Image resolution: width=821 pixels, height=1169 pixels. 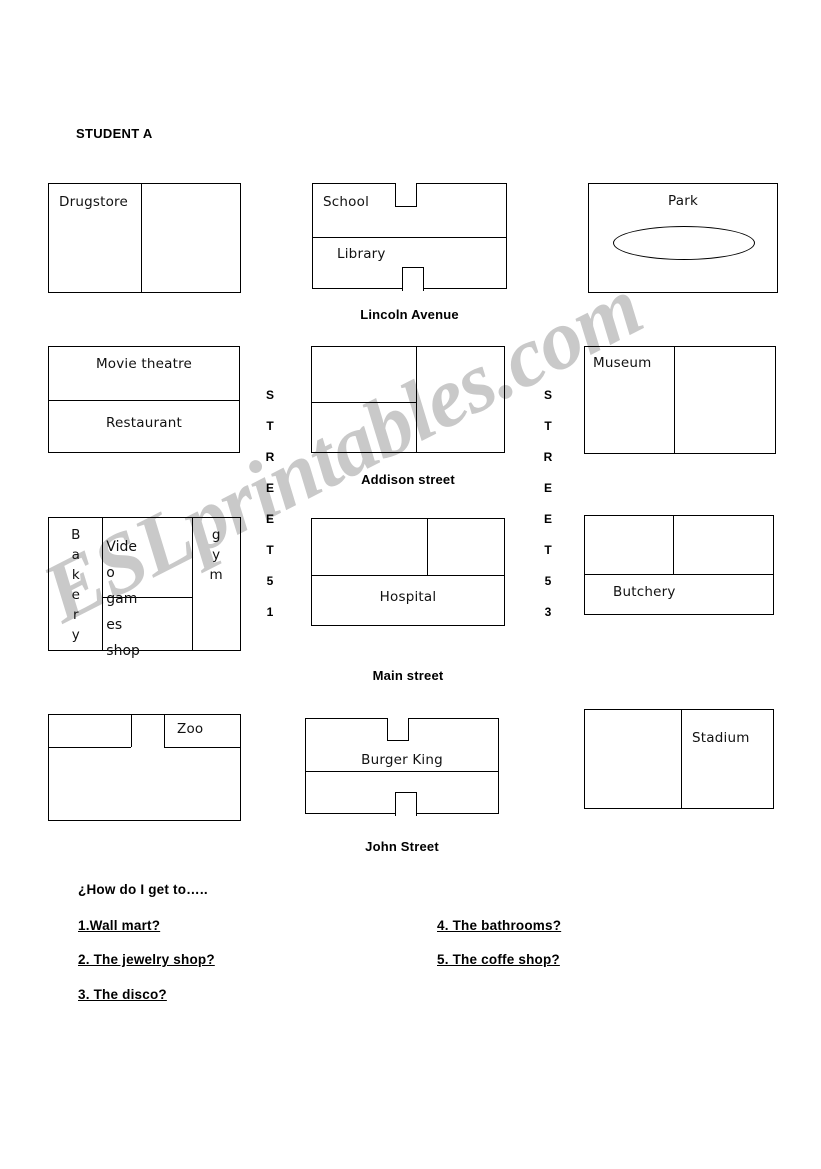 What do you see at coordinates (361, 254) in the screenshot?
I see `block-label-library: Library` at bounding box center [361, 254].